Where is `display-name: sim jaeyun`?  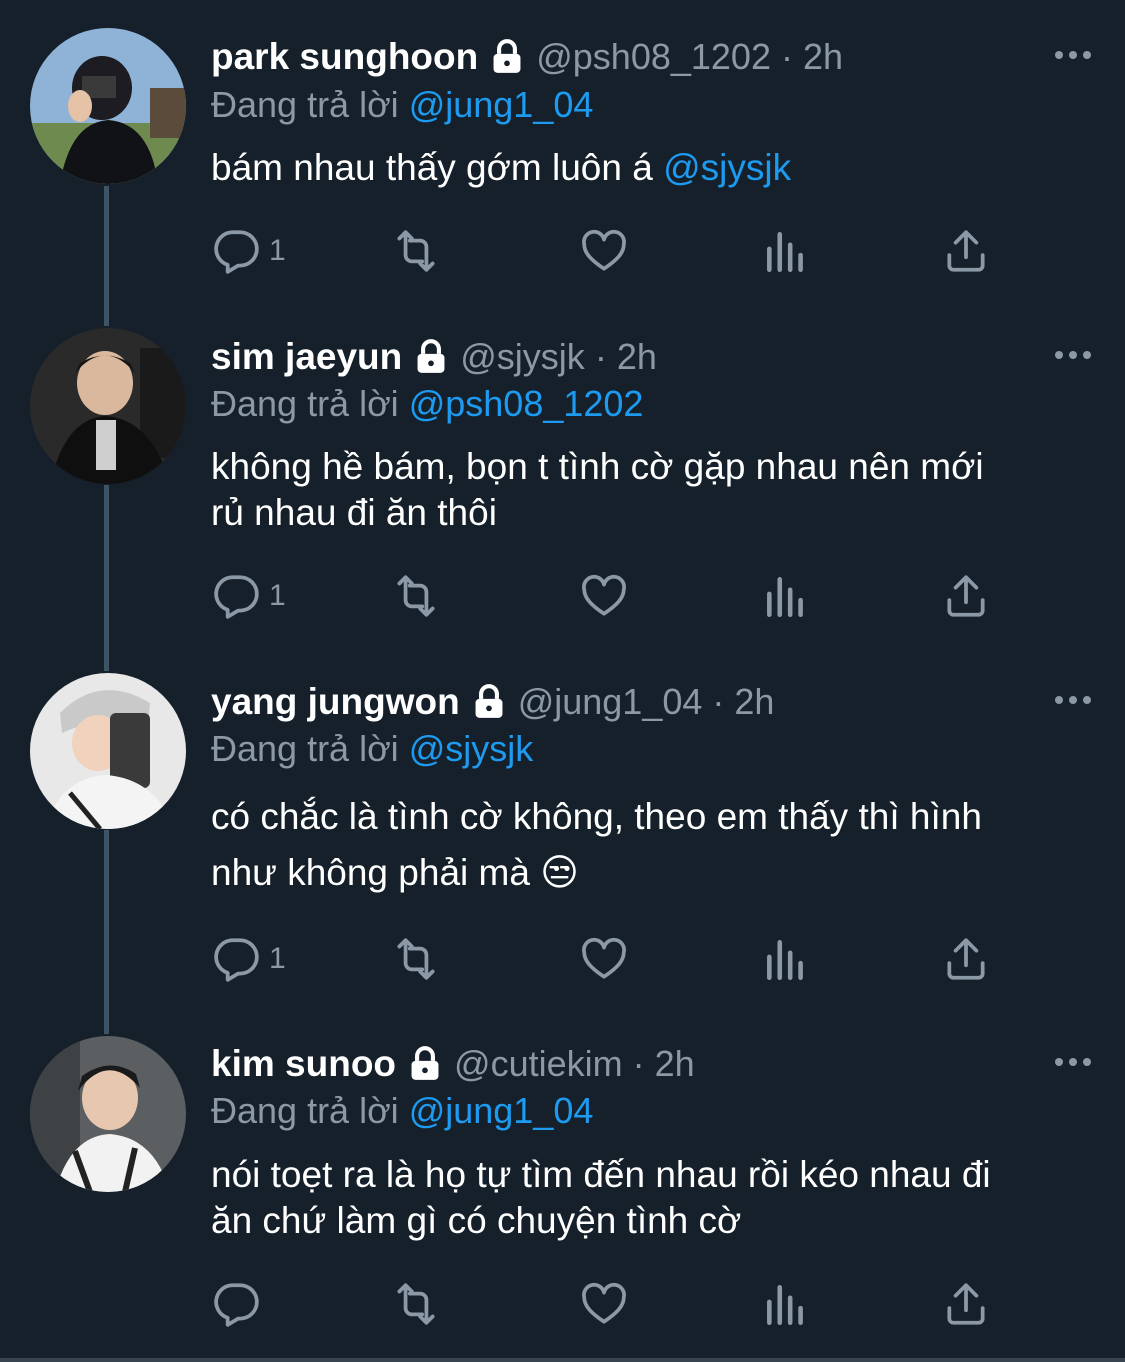 display-name: sim jaeyun is located at coordinates (306, 357).